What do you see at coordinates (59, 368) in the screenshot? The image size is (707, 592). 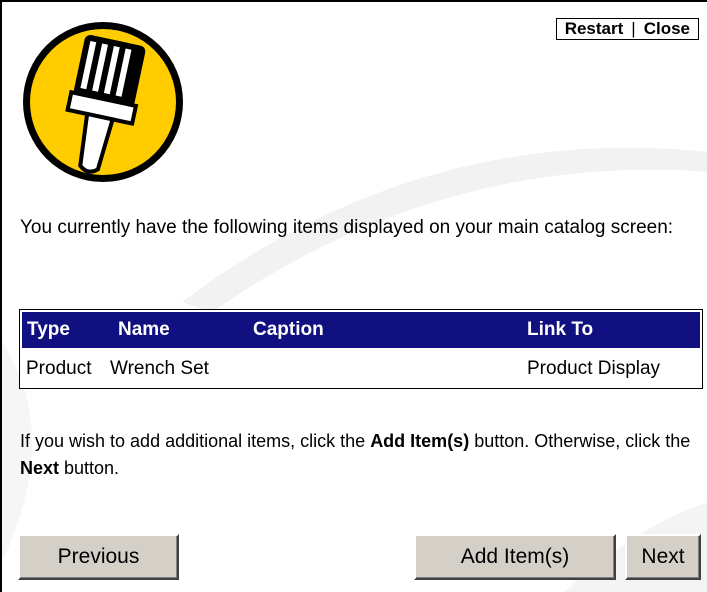 I see `cell-type: Product` at bounding box center [59, 368].